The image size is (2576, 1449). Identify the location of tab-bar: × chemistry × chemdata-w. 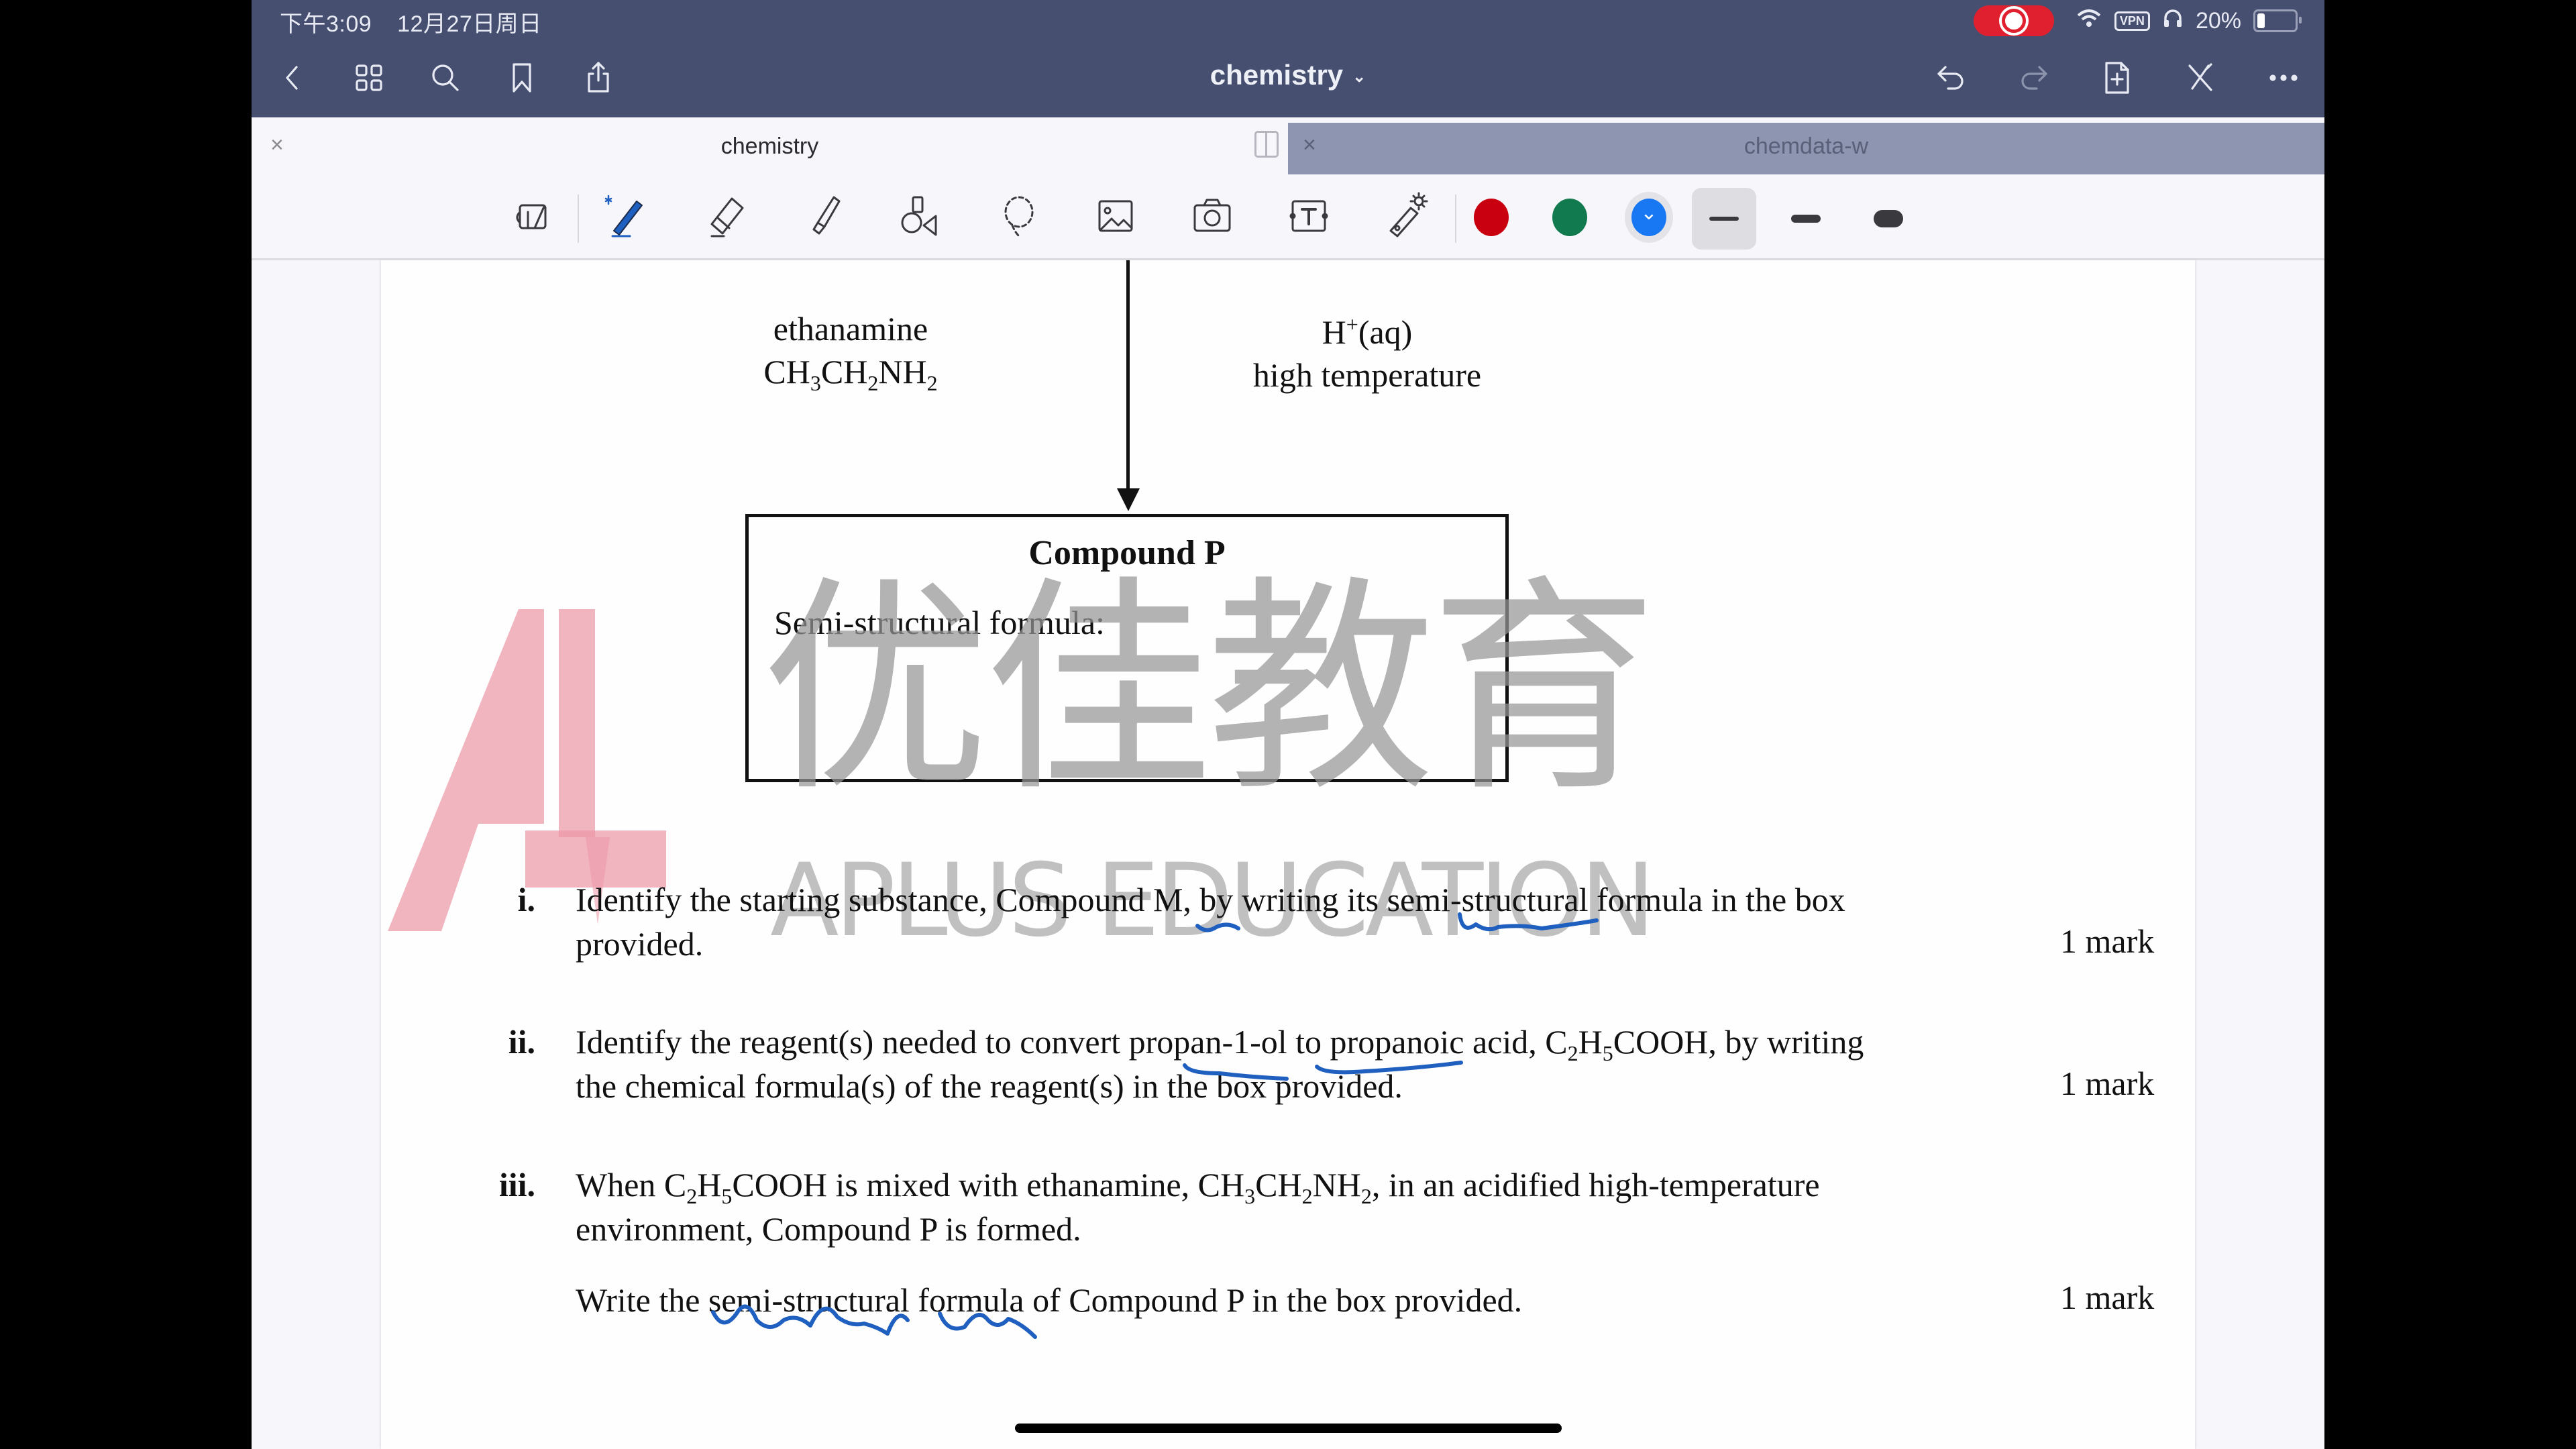
(1288, 145).